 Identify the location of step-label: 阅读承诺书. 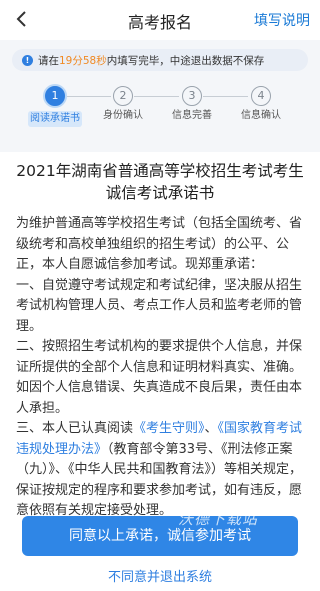
(55, 119).